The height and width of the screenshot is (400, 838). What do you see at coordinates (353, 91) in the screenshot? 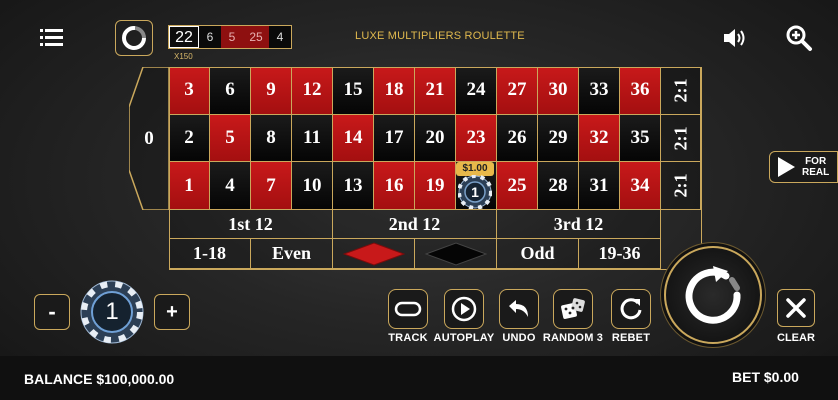
I see `number-cell-15: 15` at bounding box center [353, 91].